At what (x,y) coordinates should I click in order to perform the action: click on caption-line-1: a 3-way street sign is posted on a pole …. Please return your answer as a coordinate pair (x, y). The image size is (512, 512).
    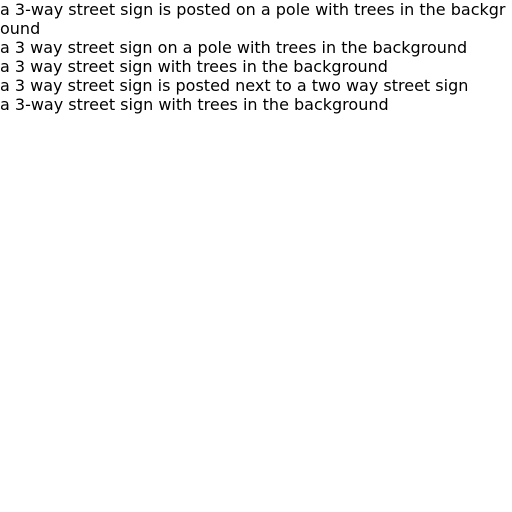
    Looking at the image, I should click on (253, 19).